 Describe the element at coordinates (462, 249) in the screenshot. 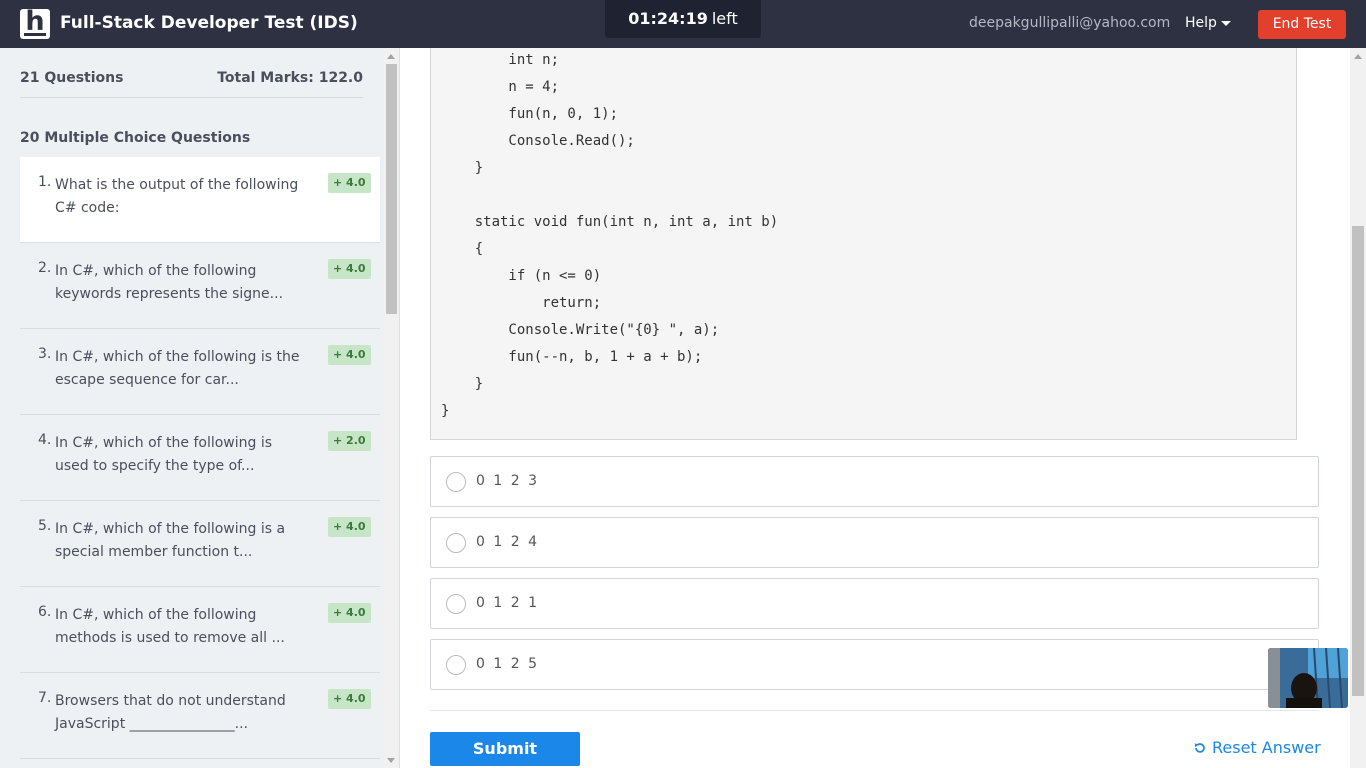

I see `code-line: {` at that location.